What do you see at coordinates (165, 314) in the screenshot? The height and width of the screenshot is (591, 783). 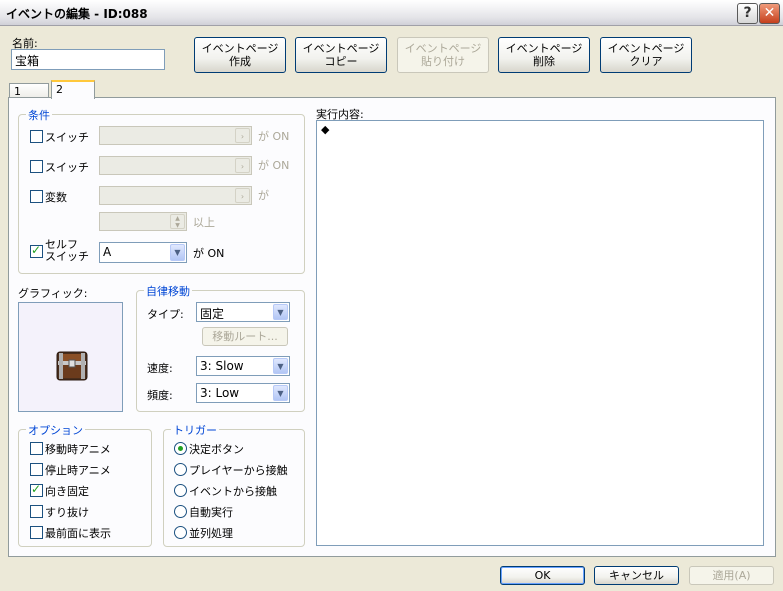 I see `type-label: タイプ:` at bounding box center [165, 314].